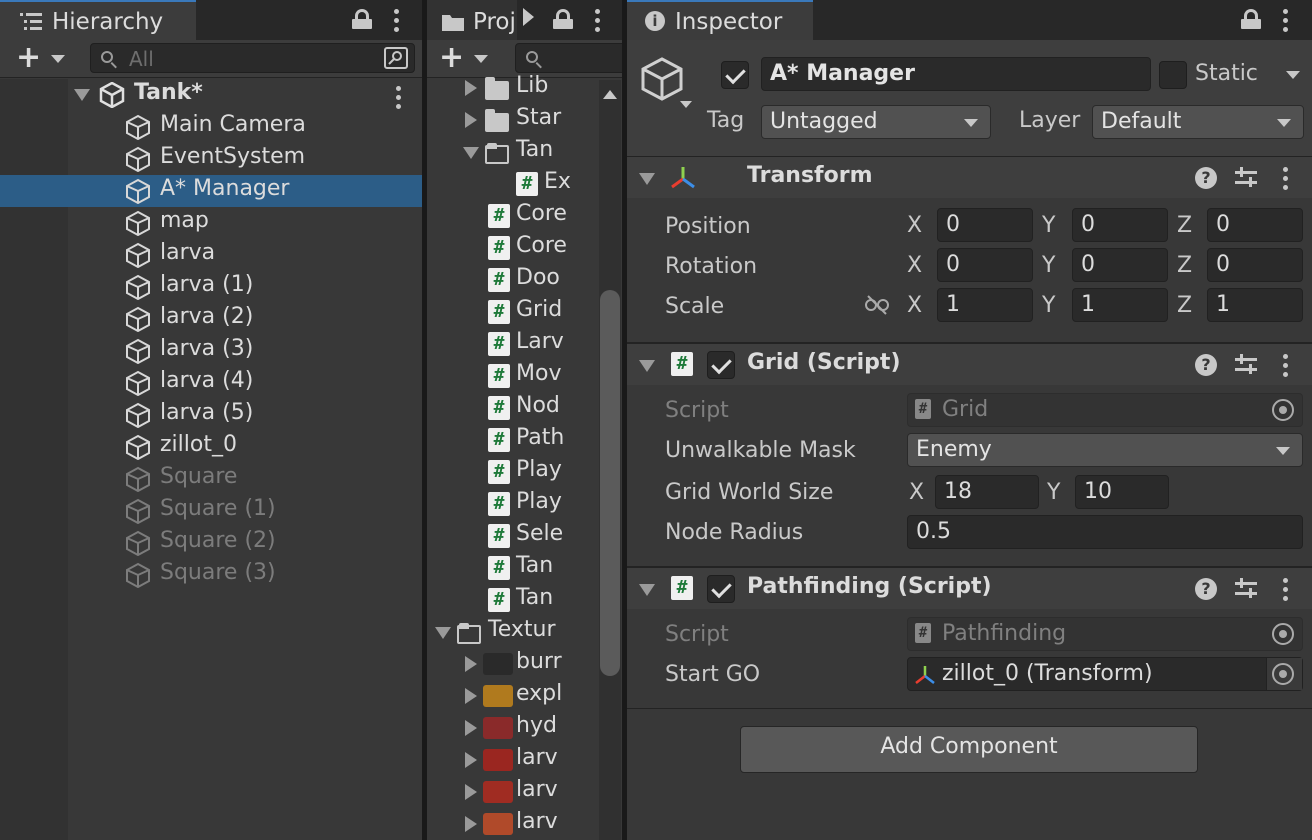  Describe the element at coordinates (512, 408) in the screenshot. I see `project-item: # Nod` at that location.